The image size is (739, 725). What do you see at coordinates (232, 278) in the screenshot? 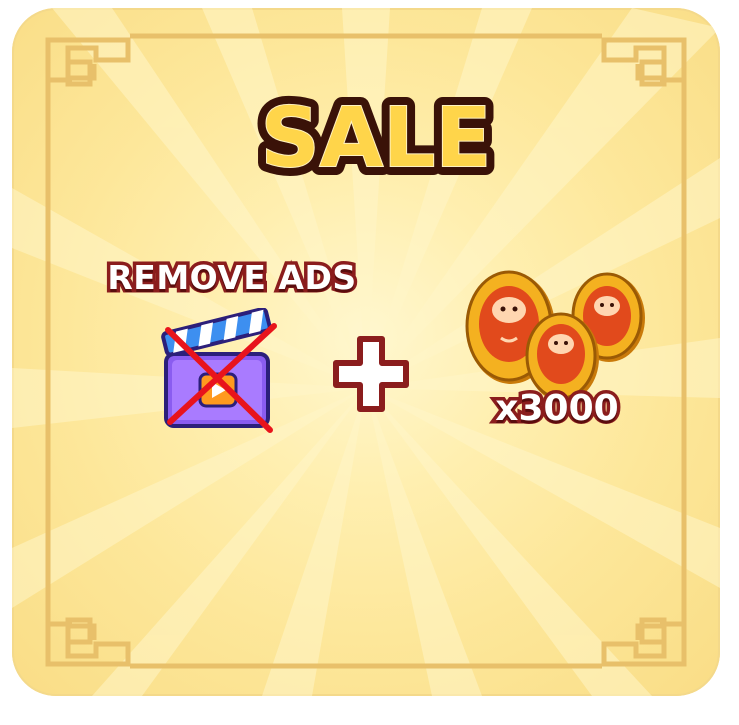
I see `remove-ads-label: REMOVE ADS` at bounding box center [232, 278].